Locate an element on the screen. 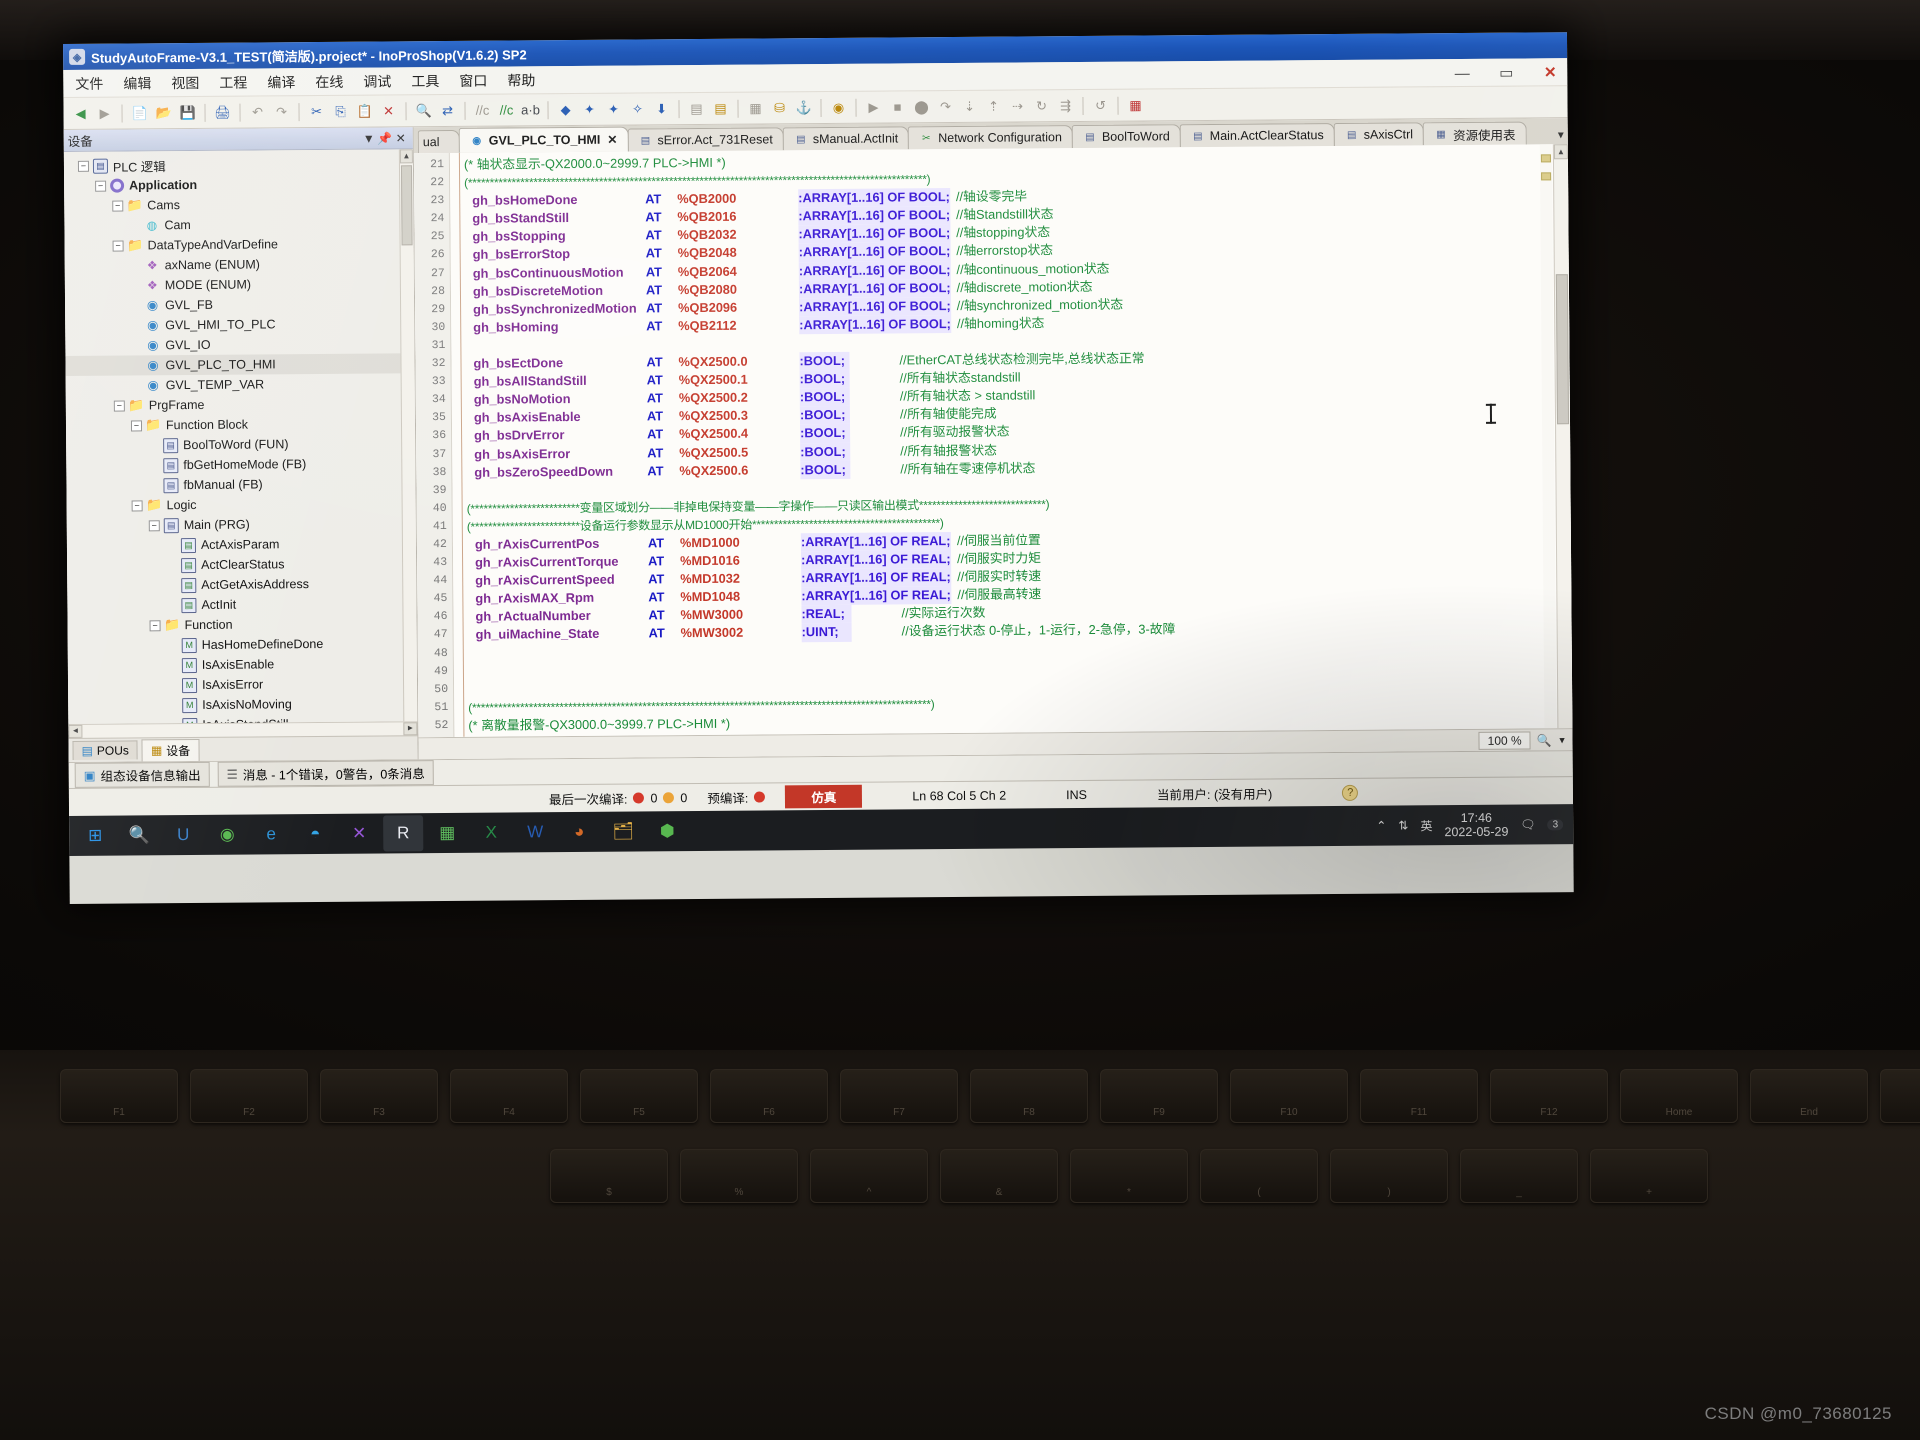 This screenshot has height=1440, width=1920. tree-item-logic: − 📁 Logic is located at coordinates (241, 504).